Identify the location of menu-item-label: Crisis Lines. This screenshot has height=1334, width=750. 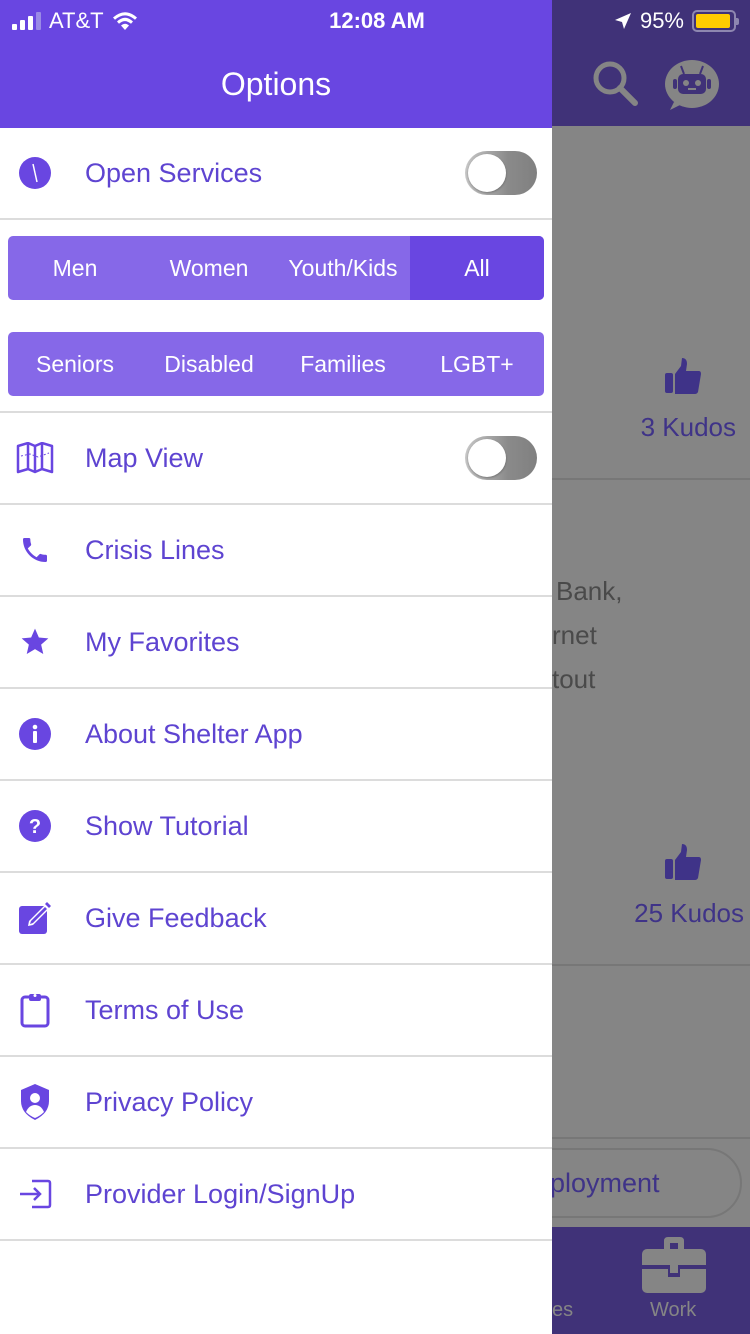
(155, 549).